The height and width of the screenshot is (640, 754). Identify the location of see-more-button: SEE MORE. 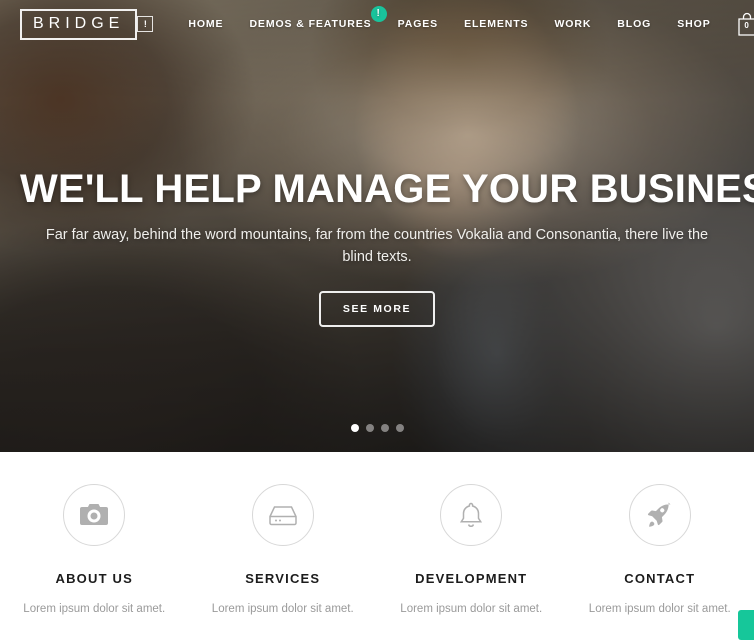
(377, 308).